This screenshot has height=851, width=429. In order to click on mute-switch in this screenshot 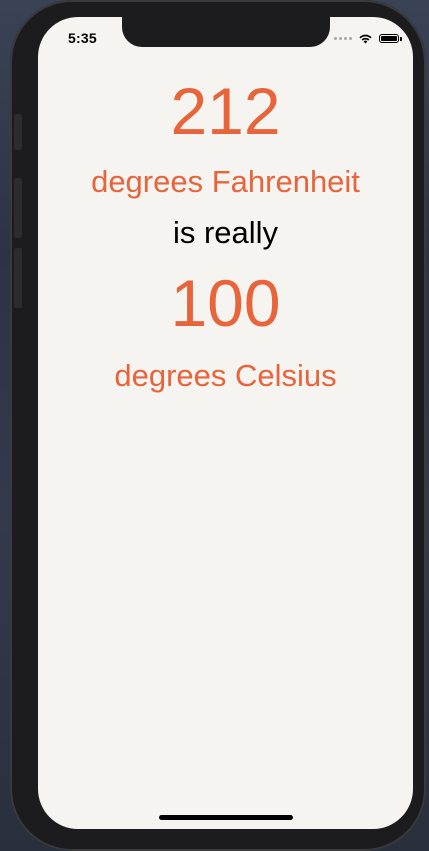, I will do `click(18, 132)`.